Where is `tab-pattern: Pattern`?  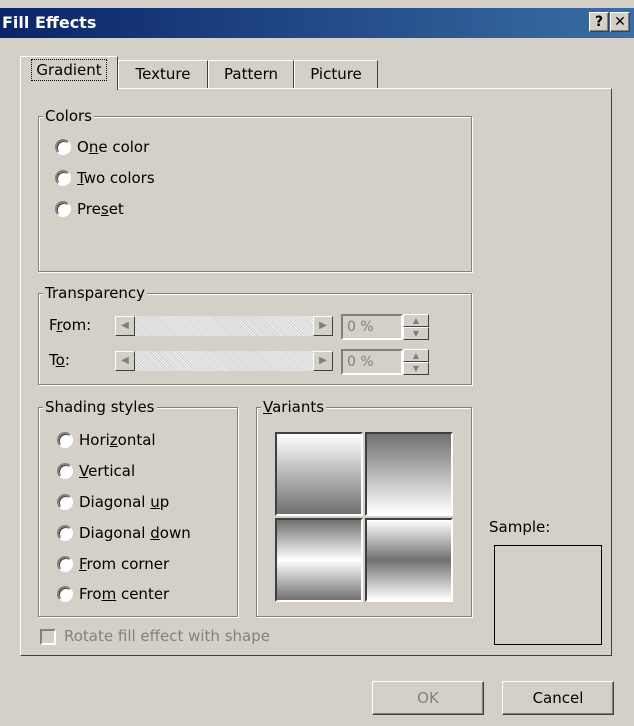
tab-pattern: Pattern is located at coordinates (251, 74).